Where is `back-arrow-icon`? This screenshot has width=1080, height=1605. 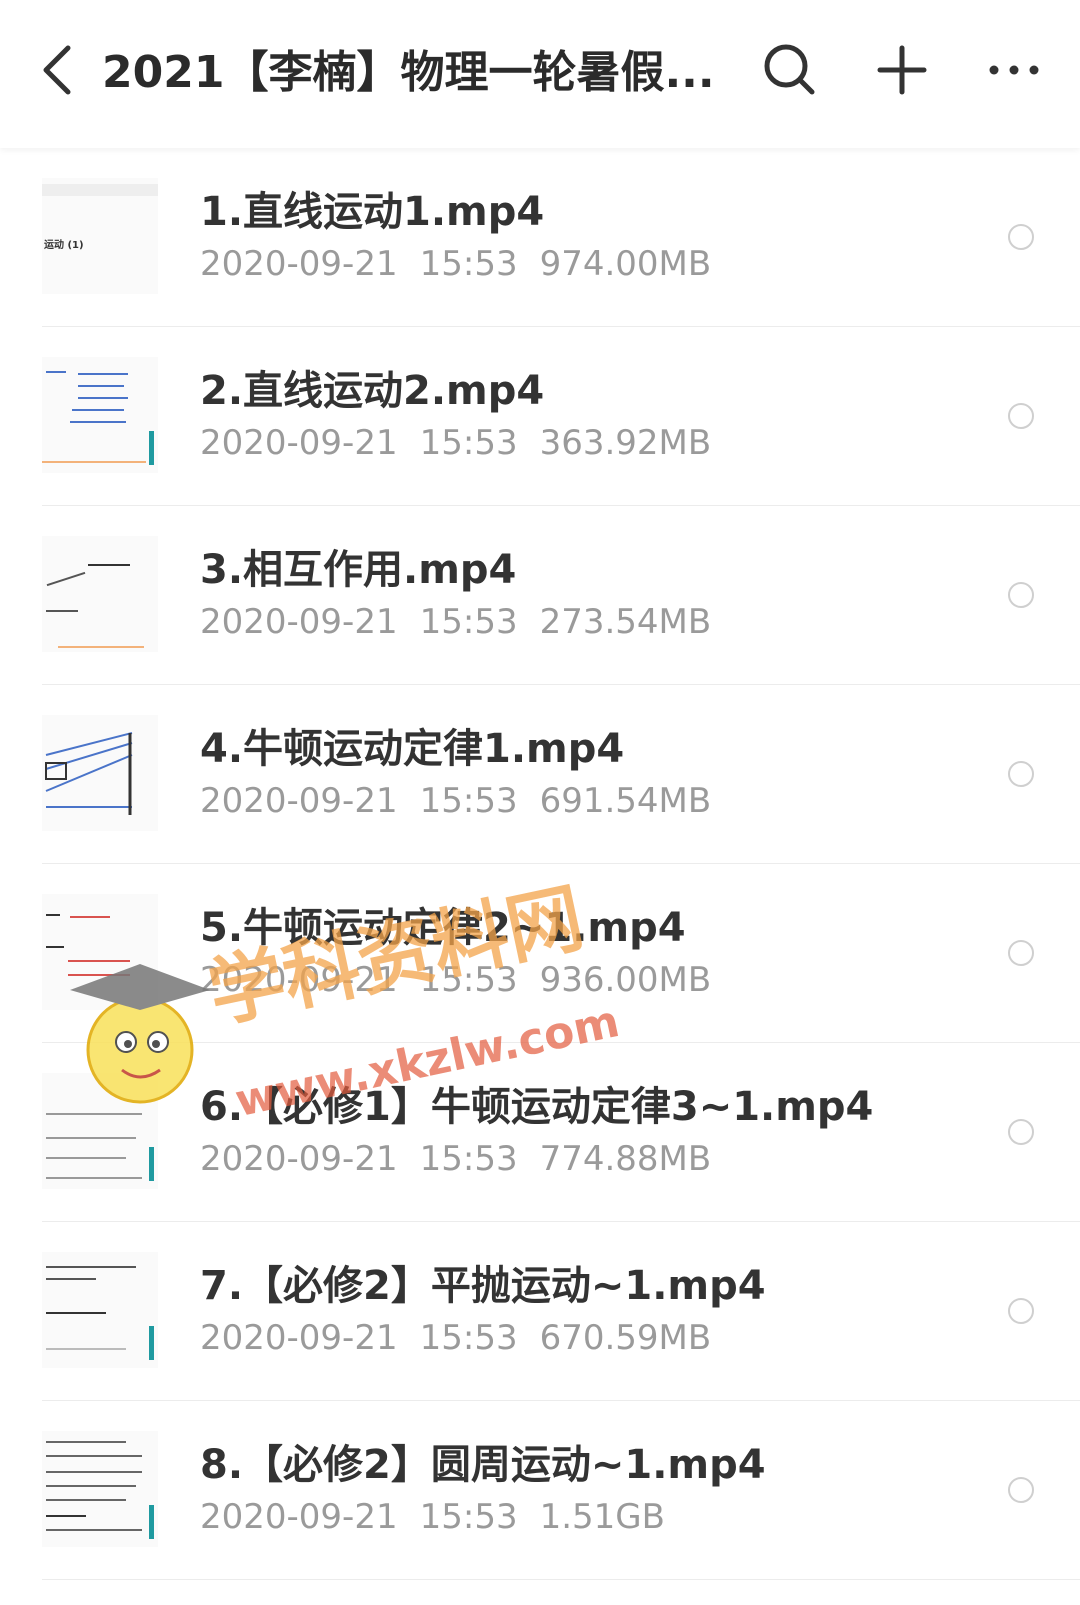 back-arrow-icon is located at coordinates (58, 70).